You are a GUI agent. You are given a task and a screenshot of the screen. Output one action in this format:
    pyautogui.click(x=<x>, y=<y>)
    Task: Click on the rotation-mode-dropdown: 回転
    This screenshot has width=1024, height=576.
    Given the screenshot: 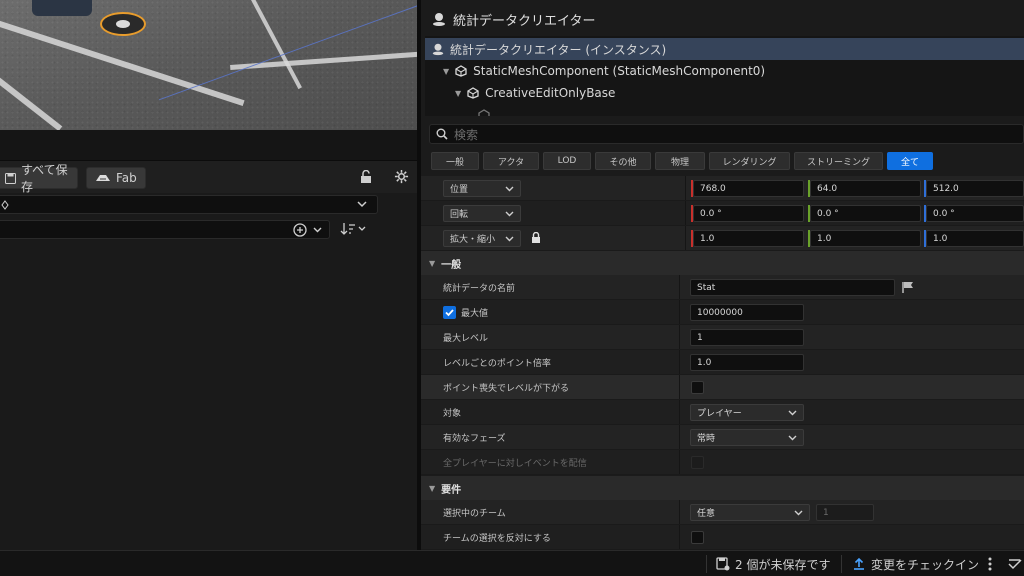 What is the action you would take?
    pyautogui.click(x=482, y=213)
    